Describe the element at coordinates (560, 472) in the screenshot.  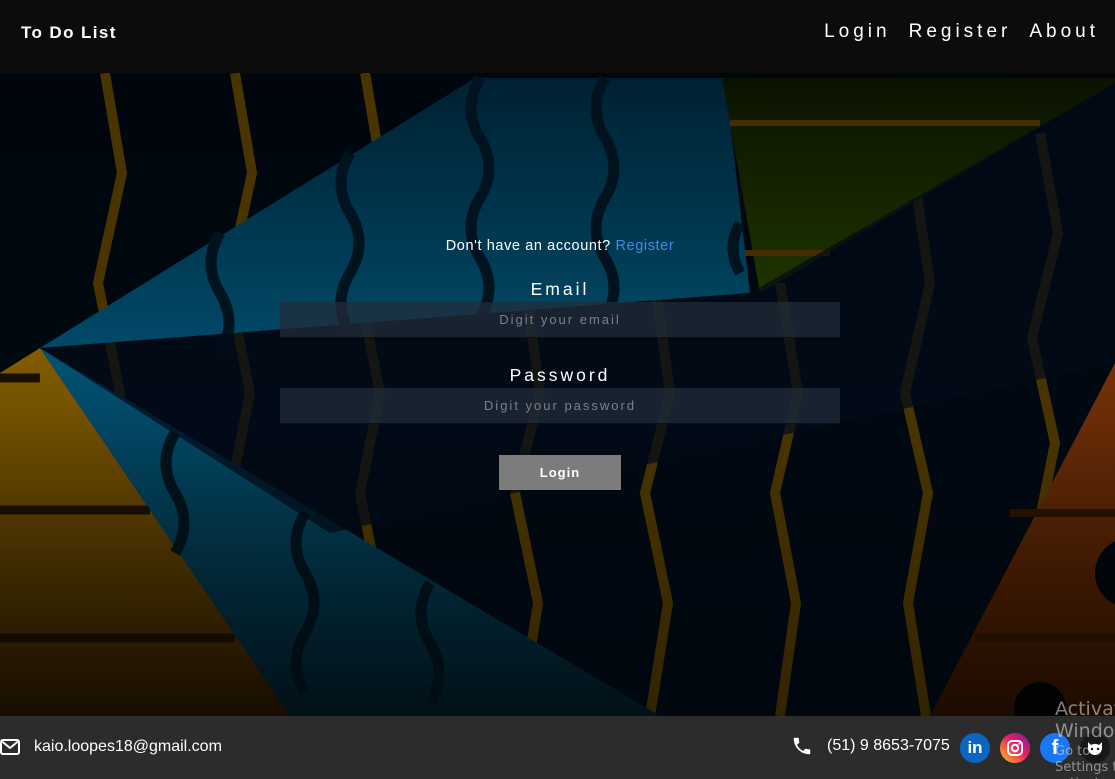
I see `login-button: Login` at that location.